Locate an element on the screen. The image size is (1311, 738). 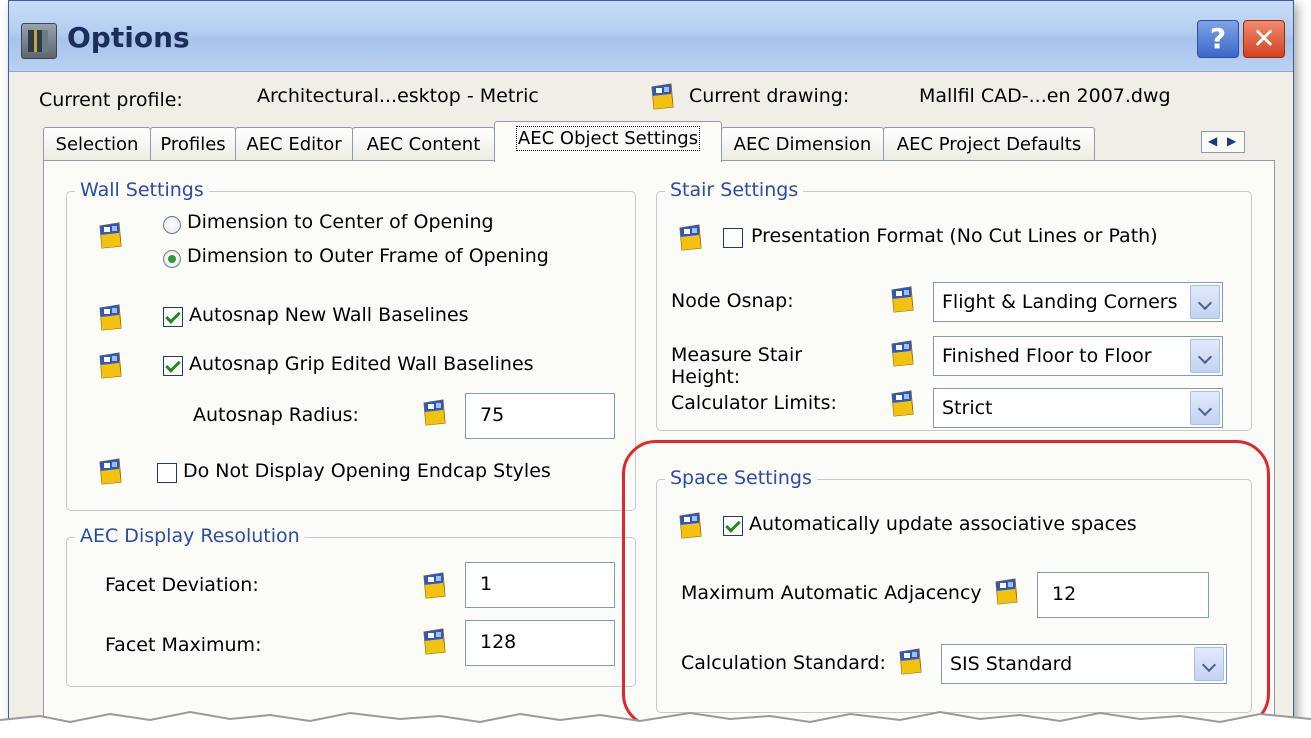
dimension-center-label: Dimension to Center of Opening is located at coordinates (340, 222).